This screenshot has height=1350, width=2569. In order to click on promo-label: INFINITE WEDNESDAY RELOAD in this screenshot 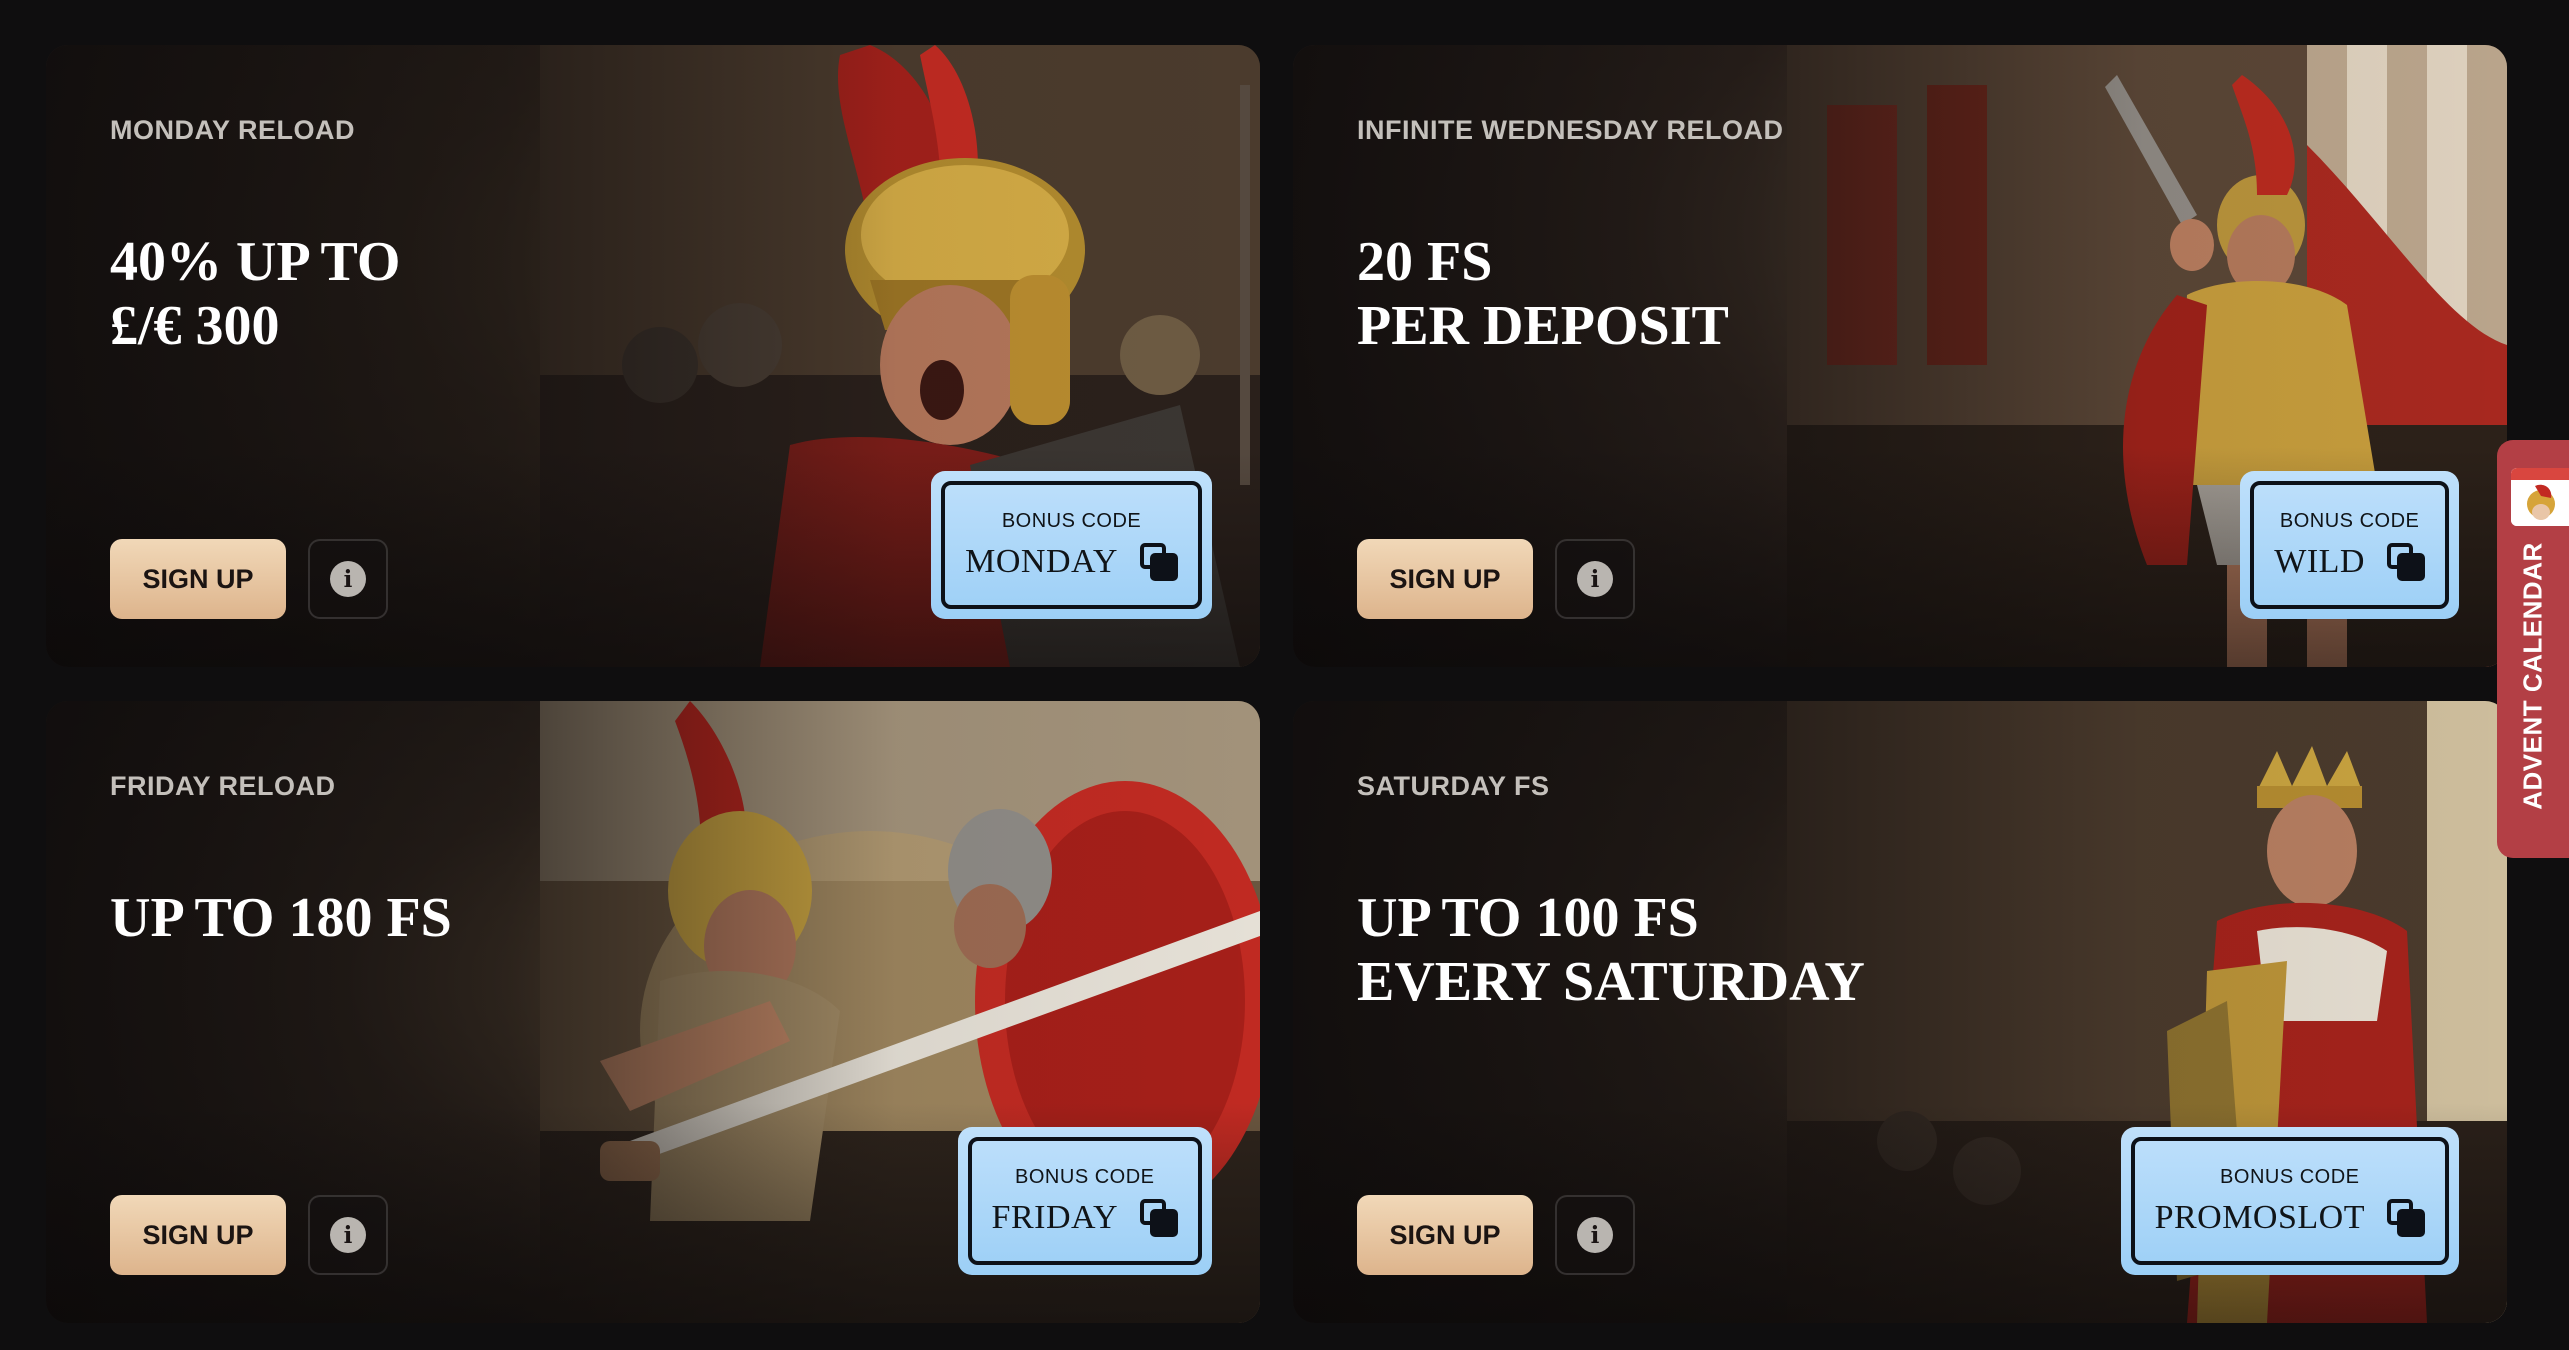, I will do `click(1570, 130)`.